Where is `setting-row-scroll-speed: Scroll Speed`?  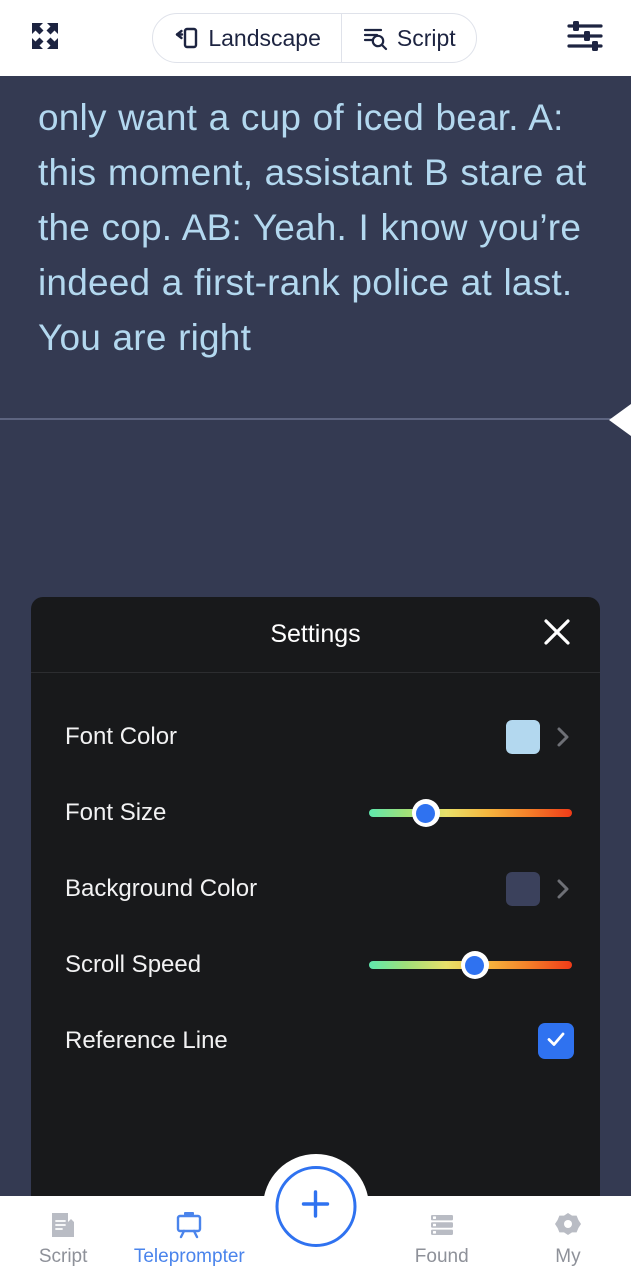 setting-row-scroll-speed: Scroll Speed is located at coordinates (315, 965).